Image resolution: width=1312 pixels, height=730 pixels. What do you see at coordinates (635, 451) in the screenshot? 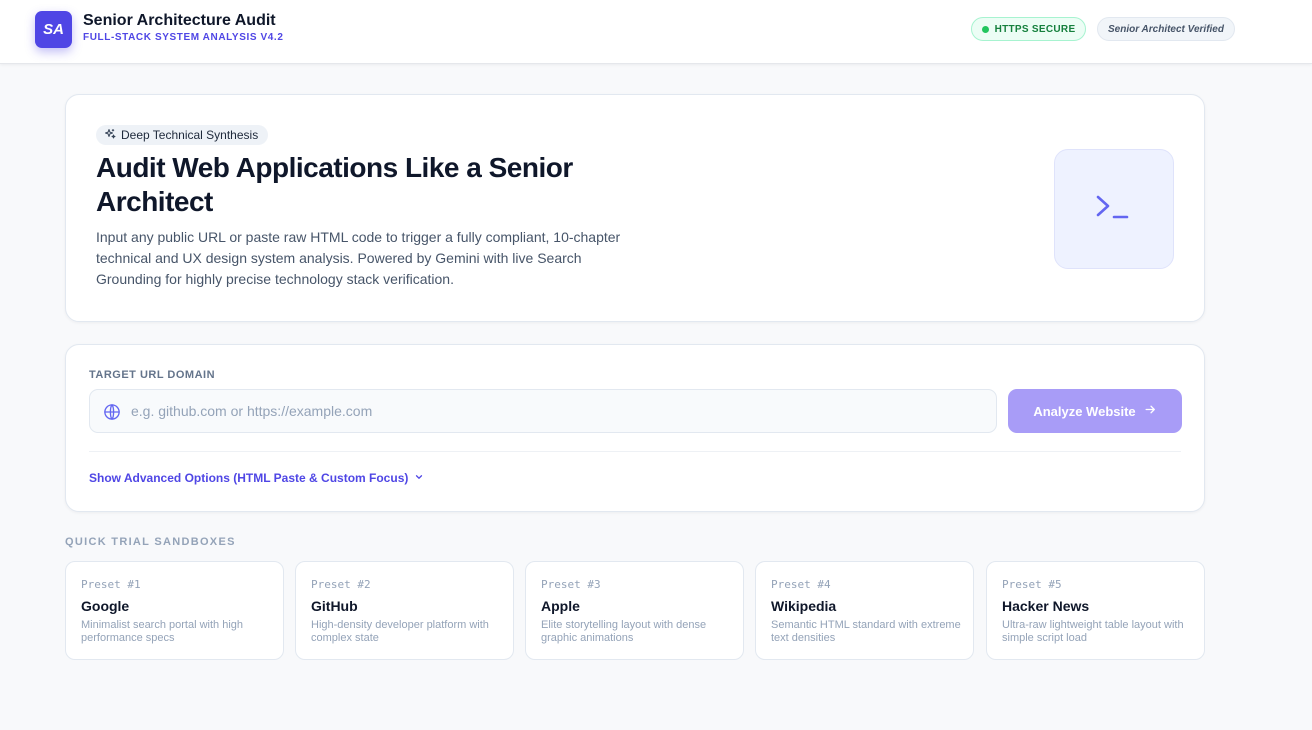
I see `form-divider` at bounding box center [635, 451].